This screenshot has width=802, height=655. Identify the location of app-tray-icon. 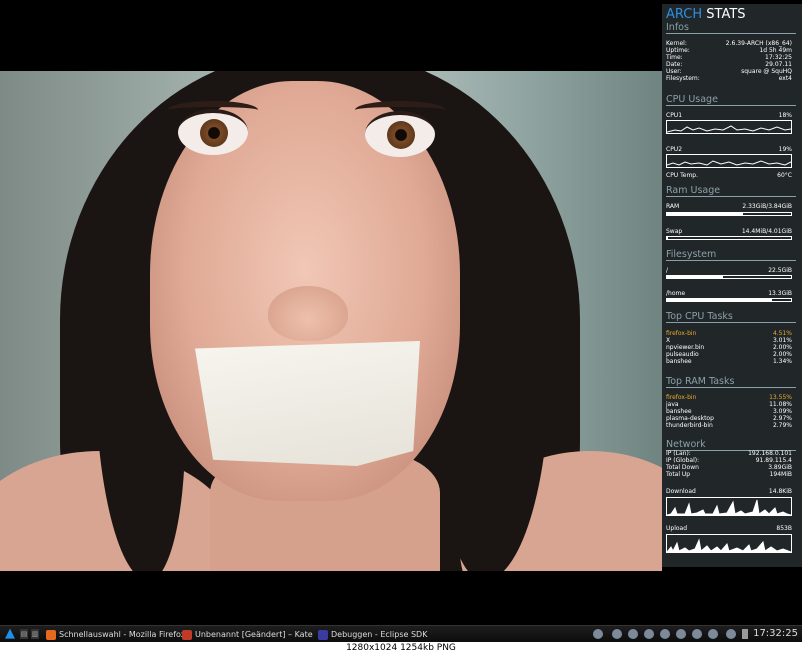
(617, 634).